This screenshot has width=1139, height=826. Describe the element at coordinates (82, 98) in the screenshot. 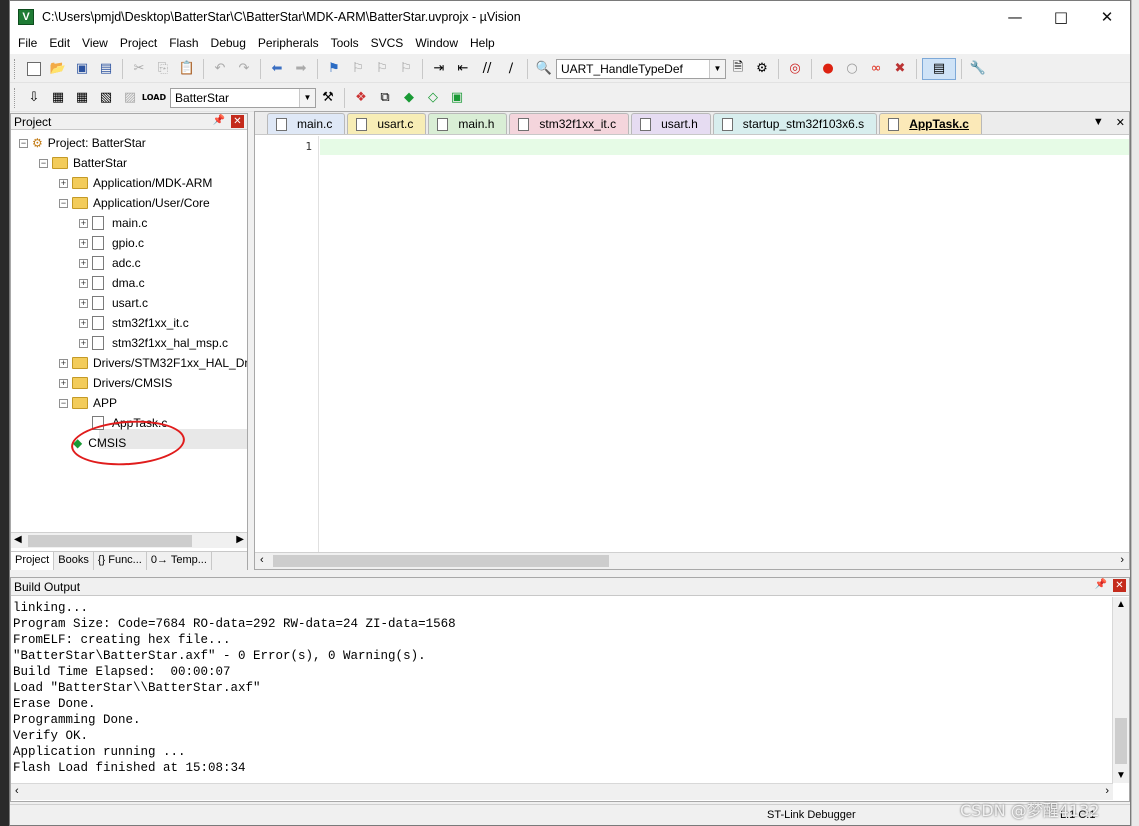

I see `rebuild-icon: ▦` at that location.